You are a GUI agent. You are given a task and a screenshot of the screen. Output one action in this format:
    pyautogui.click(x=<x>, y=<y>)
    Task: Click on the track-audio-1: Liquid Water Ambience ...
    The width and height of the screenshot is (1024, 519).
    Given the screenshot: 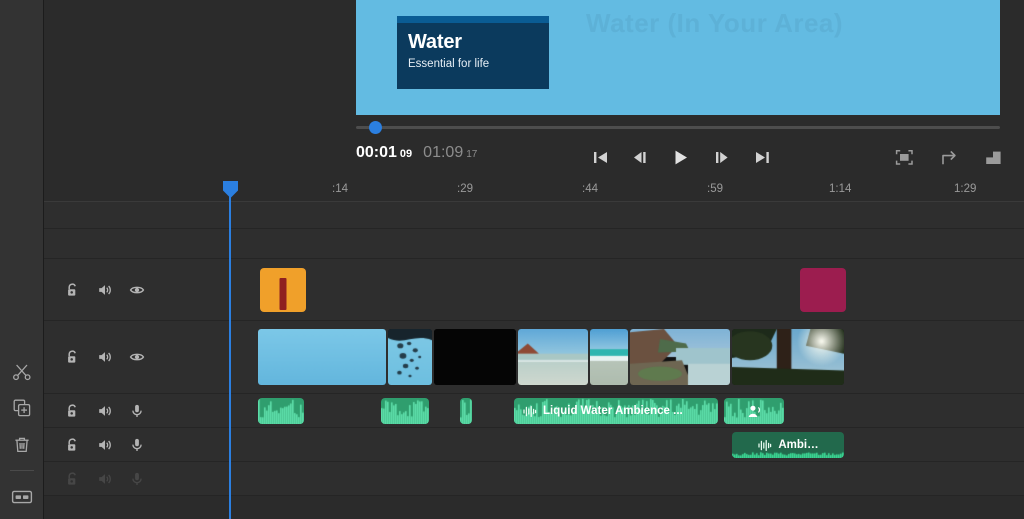 What is the action you would take?
    pyautogui.click(x=534, y=411)
    